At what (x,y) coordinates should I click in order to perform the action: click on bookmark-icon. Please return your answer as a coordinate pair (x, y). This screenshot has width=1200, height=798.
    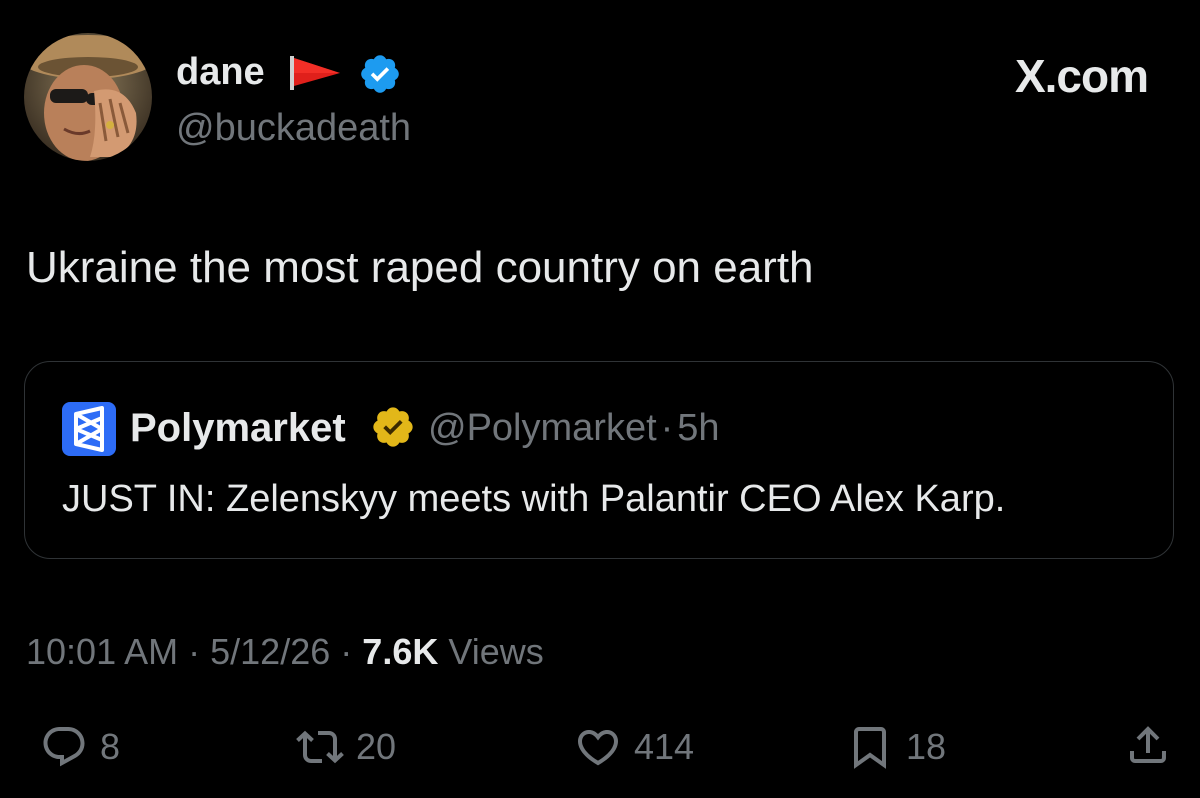
    Looking at the image, I should click on (870, 748).